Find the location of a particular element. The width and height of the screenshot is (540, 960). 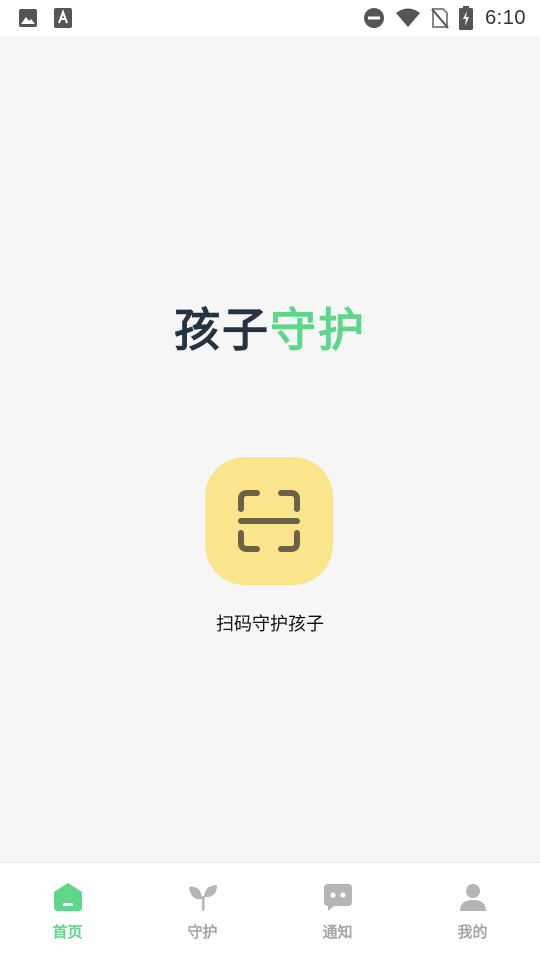

title-part-dark: 孩子 is located at coordinates (222, 330).